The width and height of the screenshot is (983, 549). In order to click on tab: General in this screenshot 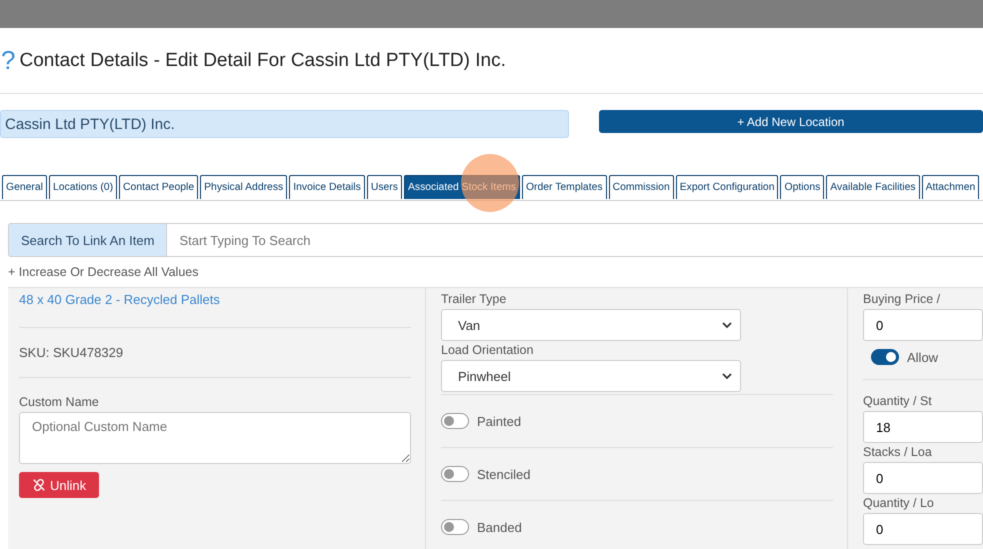, I will do `click(24, 187)`.